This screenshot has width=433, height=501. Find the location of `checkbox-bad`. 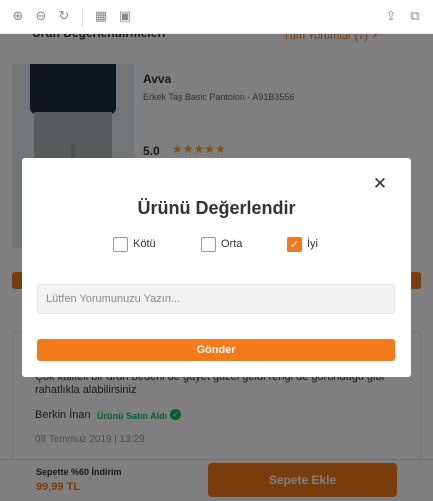

checkbox-bad is located at coordinates (120, 244).